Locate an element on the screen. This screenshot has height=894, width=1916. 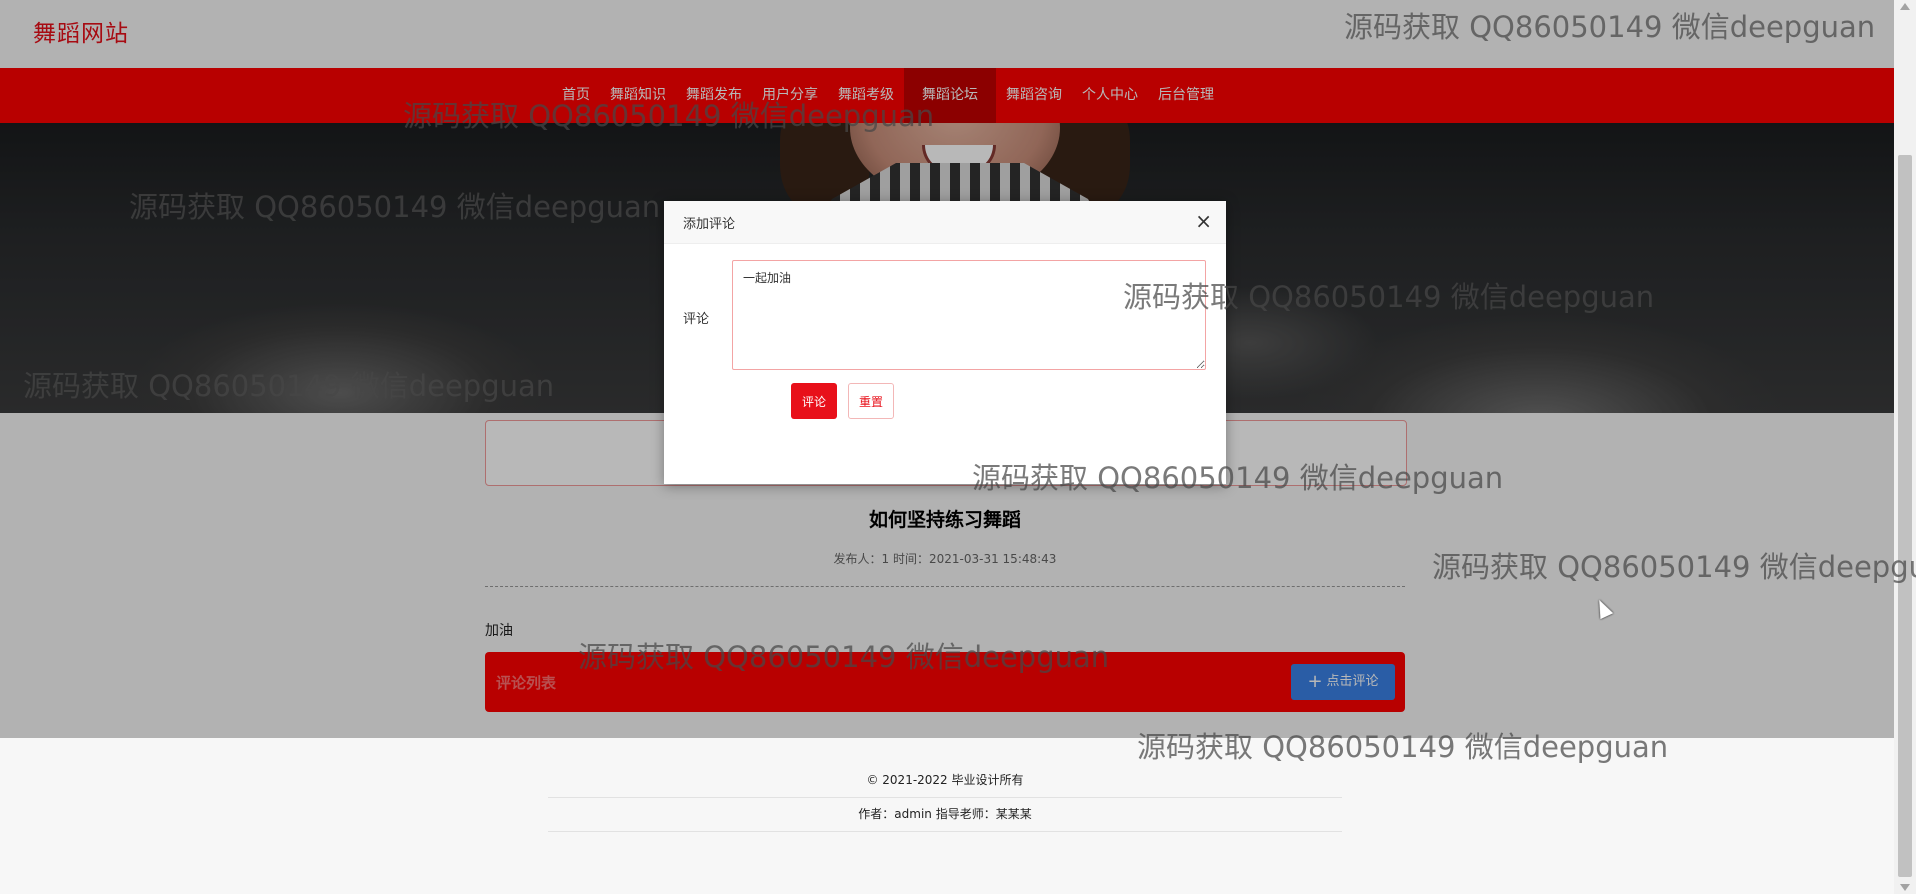
add-comment-dialog: 添加评论 × 评论 一起加油 评论 重置 is located at coordinates (945, 342).